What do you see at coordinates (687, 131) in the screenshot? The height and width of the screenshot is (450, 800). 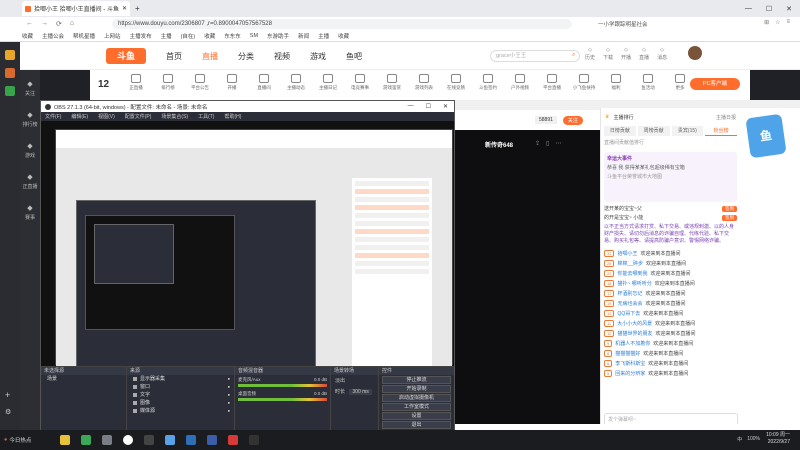 I see `chat-tab: 贵宾(15)` at bounding box center [687, 131].